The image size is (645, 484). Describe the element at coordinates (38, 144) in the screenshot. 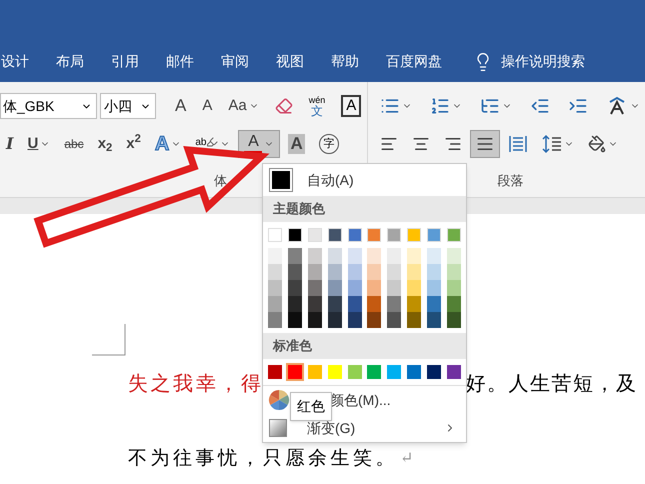

I see `ribbon-button: U` at that location.